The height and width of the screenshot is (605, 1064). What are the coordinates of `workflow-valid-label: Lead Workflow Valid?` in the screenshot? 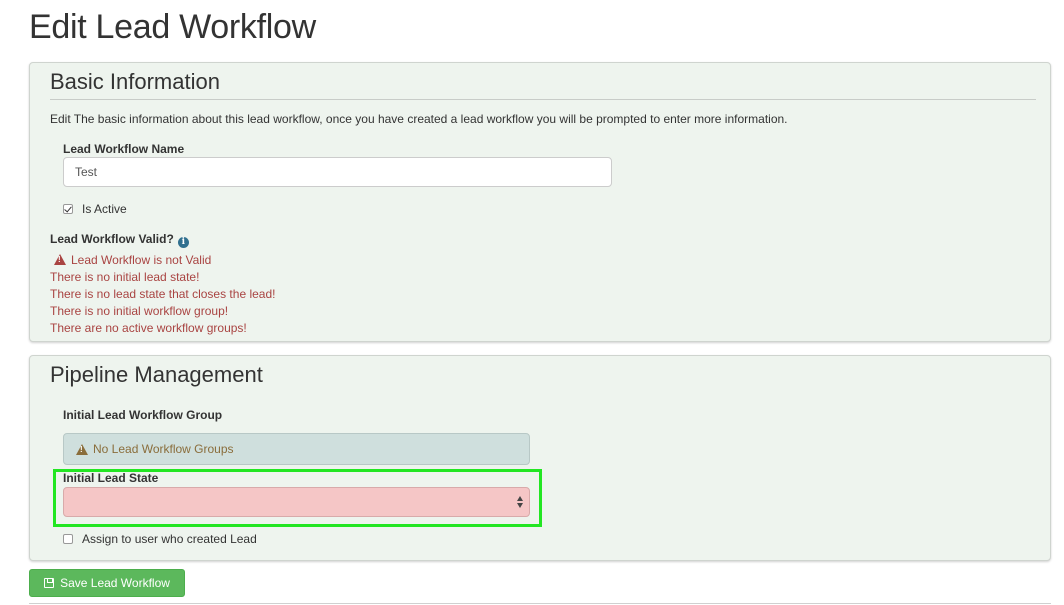 It's located at (112, 239).